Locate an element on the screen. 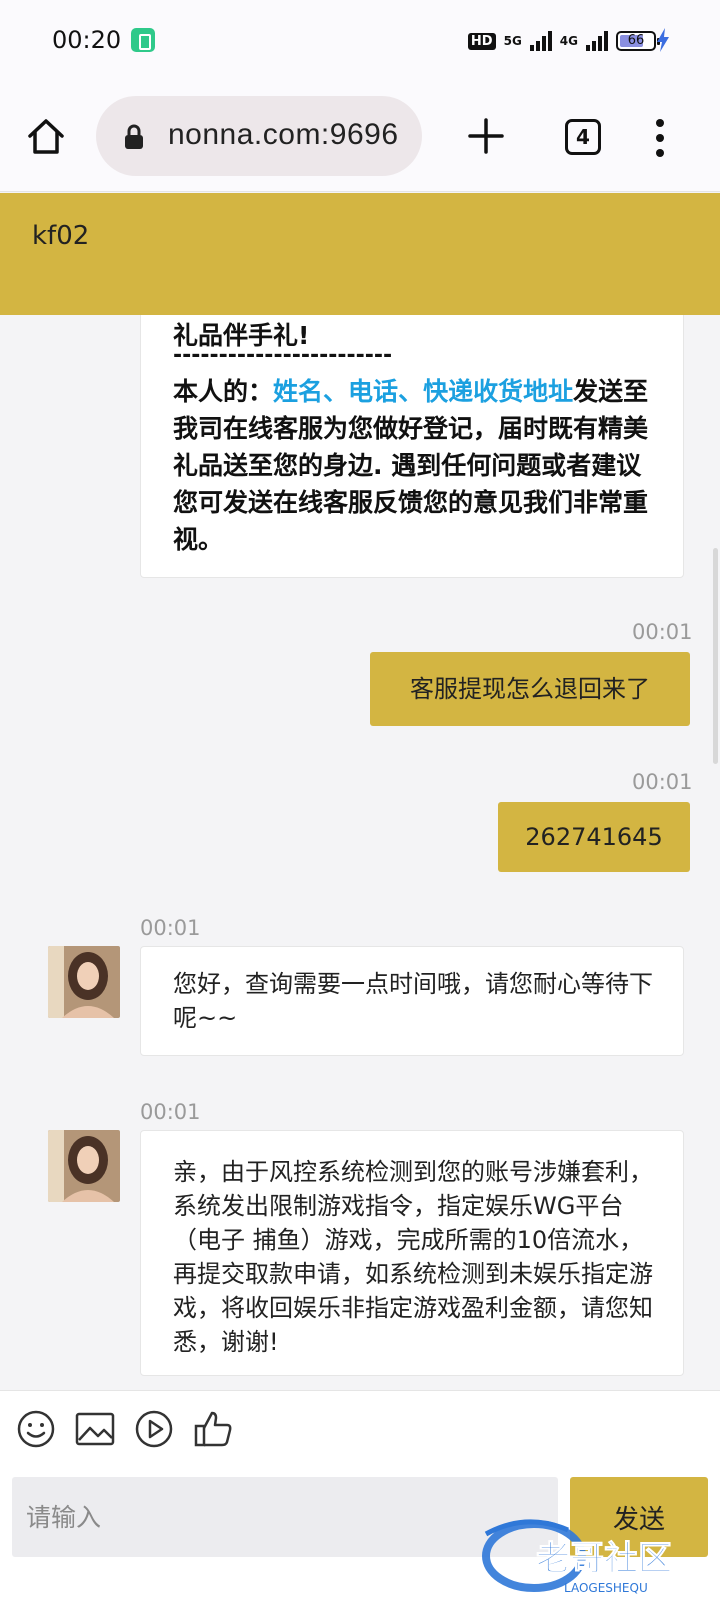  watermark-text: 老哥社区 is located at coordinates (604, 1559).